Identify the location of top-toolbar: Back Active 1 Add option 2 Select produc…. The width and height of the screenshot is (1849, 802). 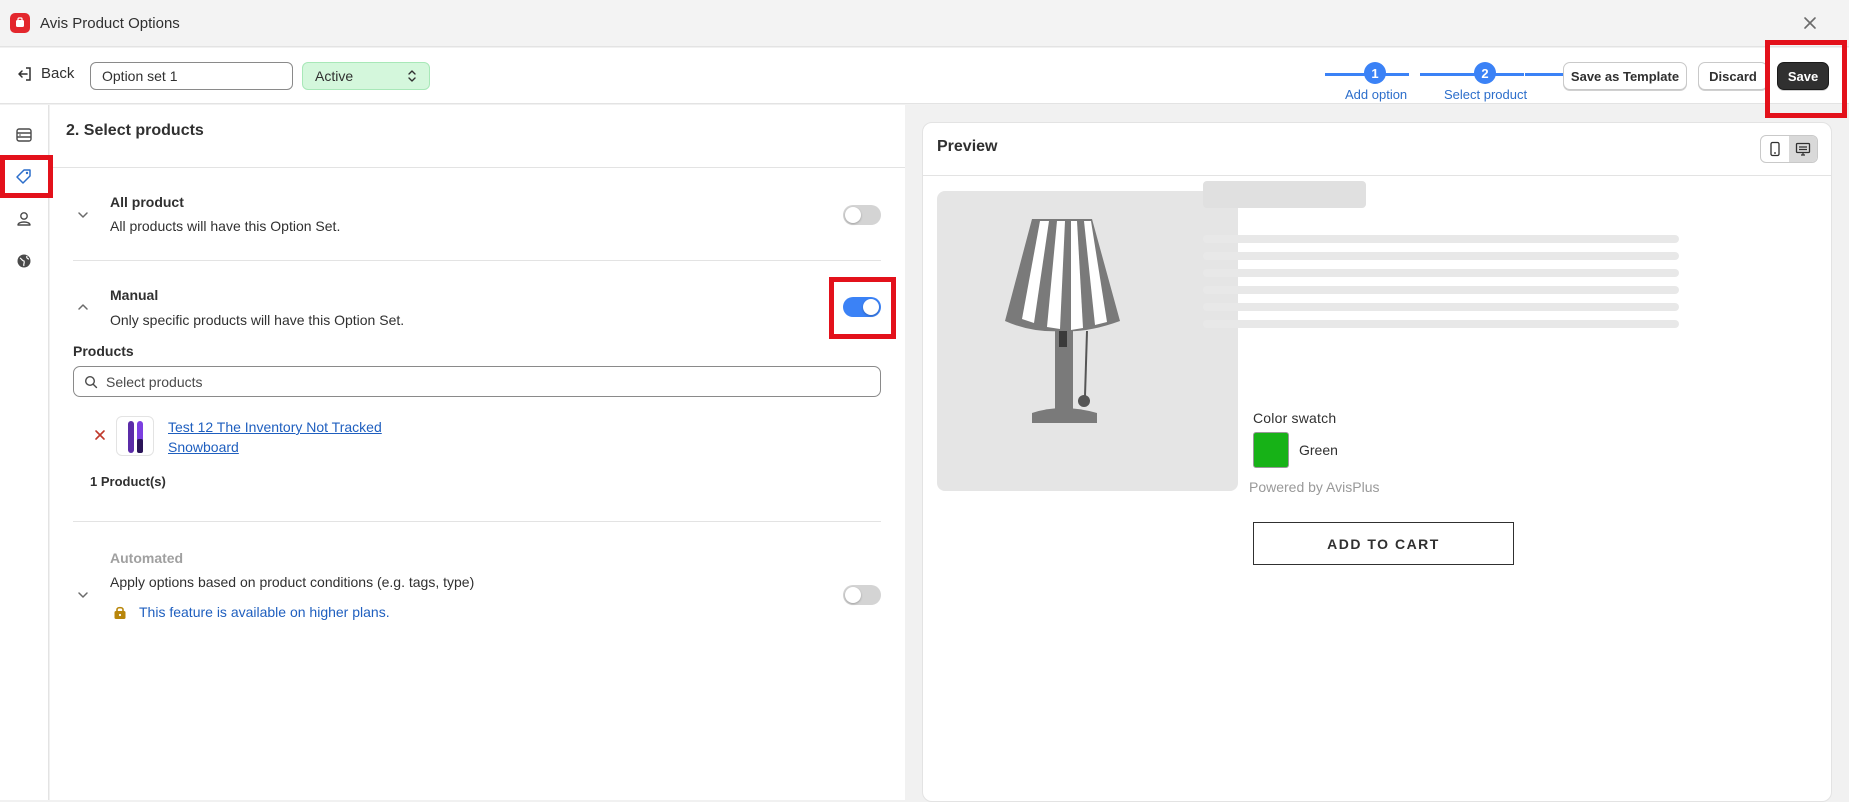
(924, 76).